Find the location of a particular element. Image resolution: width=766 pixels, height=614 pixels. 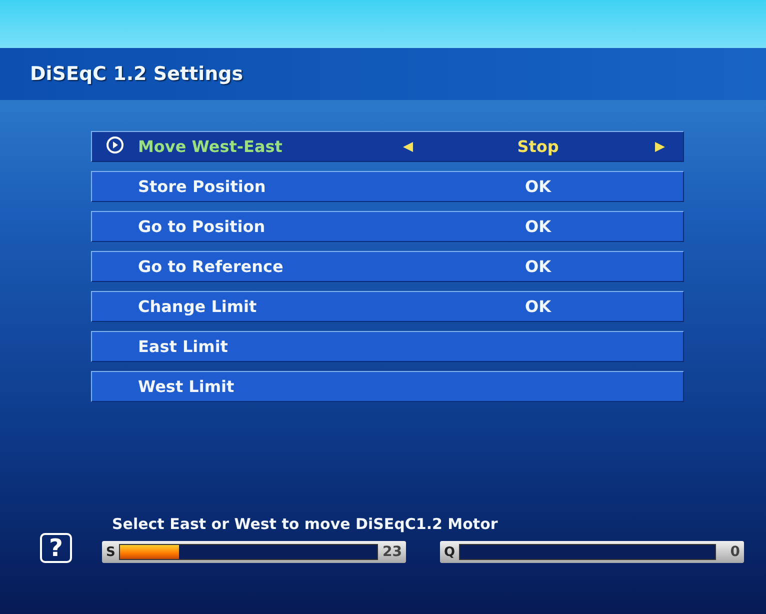

menu-row: Go to Reference OK is located at coordinates (387, 266).